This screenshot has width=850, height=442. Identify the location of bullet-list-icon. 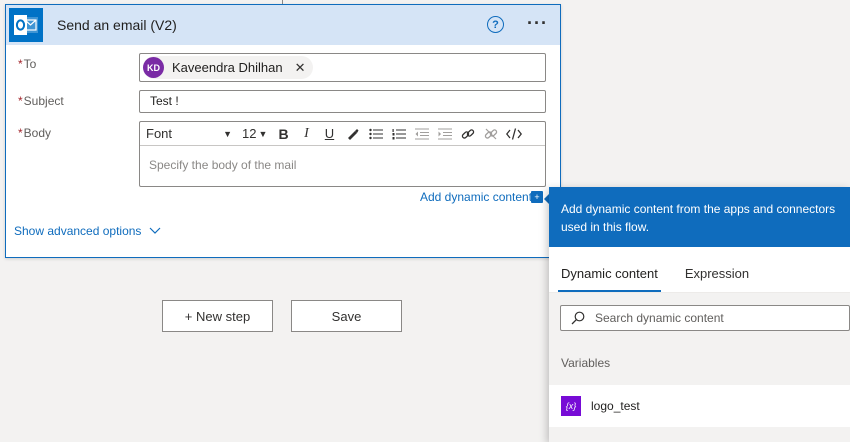
(375, 134).